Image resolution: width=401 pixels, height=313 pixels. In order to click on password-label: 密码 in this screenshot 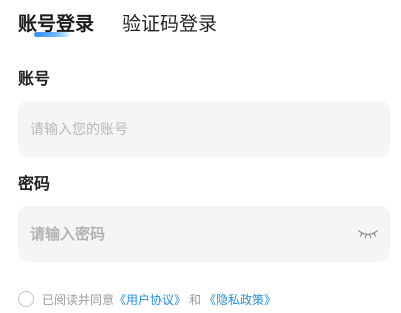, I will do `click(34, 183)`.